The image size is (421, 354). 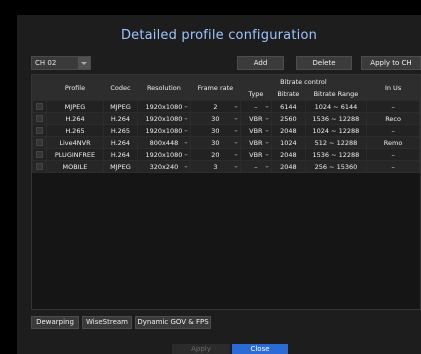 What do you see at coordinates (391, 63) in the screenshot?
I see `apply-to-ch-button: Apply to CH` at bounding box center [391, 63].